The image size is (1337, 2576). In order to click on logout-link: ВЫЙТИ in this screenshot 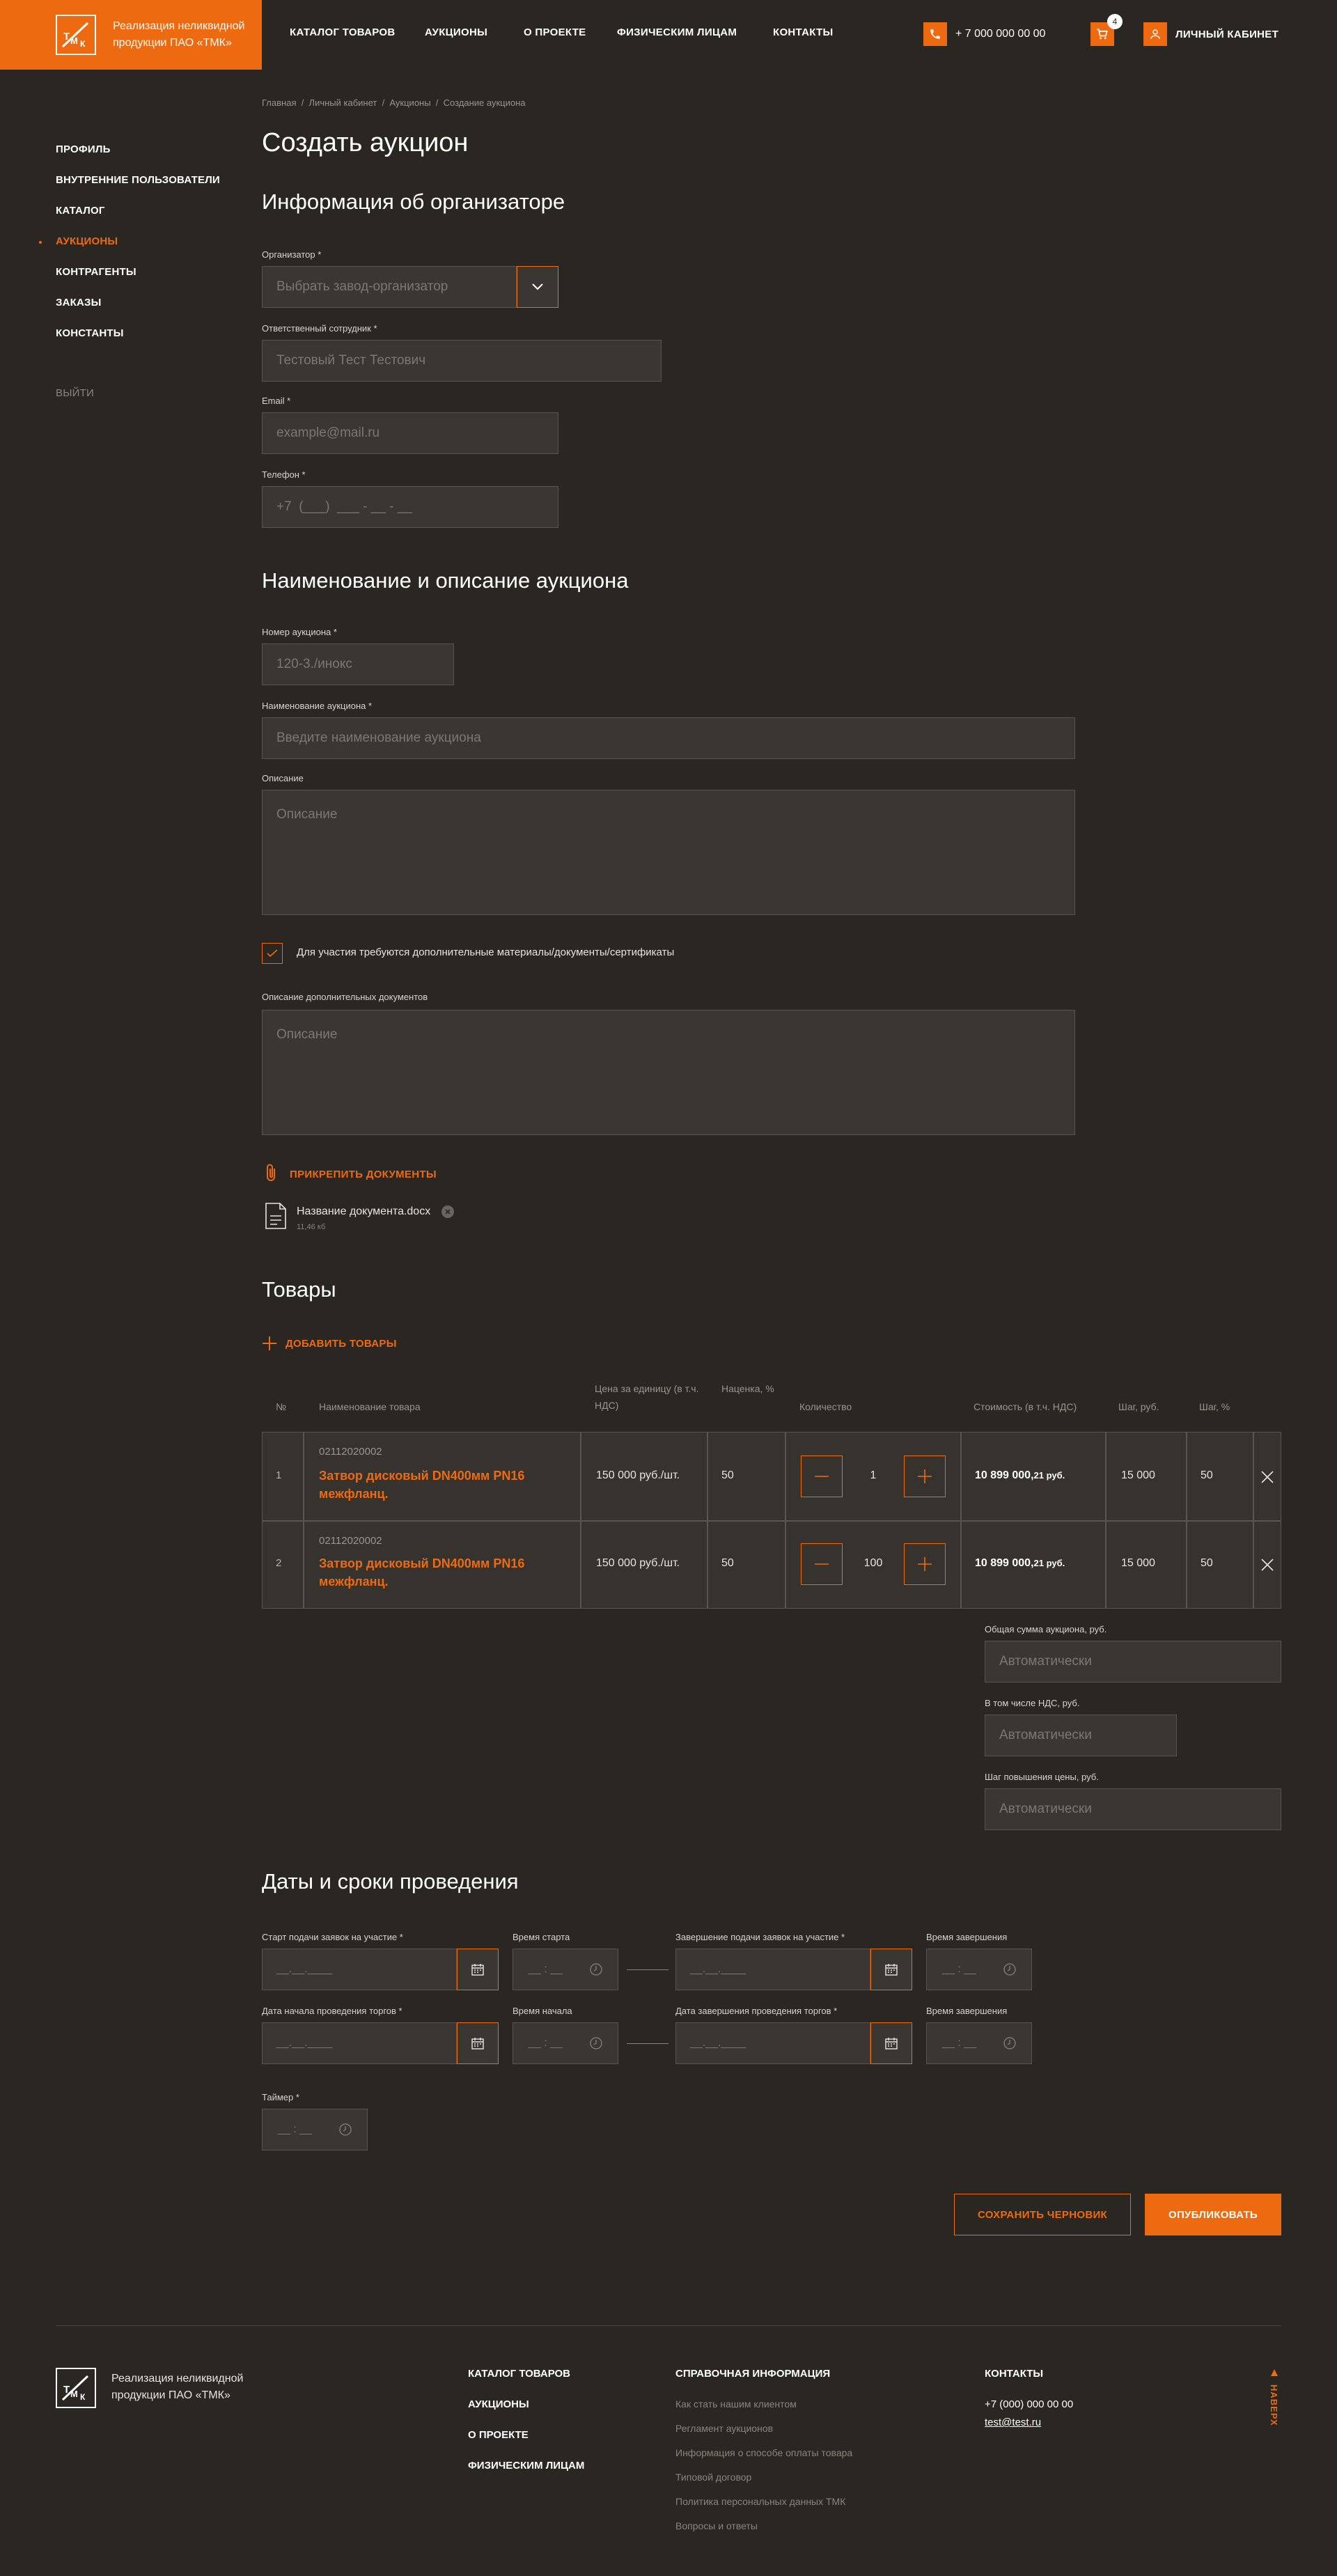, I will do `click(75, 393)`.